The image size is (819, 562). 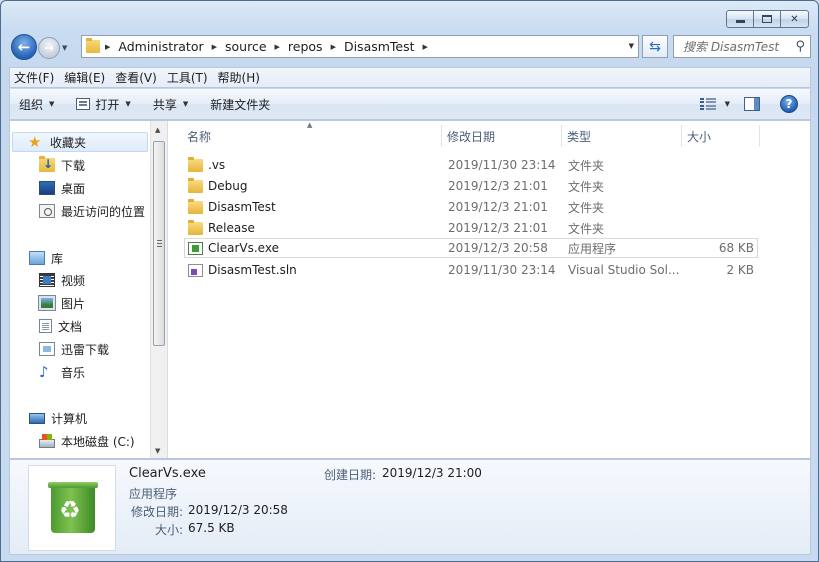 I want to click on file-row: .vs 2019/11/30 23:14 文件夹, so click(x=471, y=165).